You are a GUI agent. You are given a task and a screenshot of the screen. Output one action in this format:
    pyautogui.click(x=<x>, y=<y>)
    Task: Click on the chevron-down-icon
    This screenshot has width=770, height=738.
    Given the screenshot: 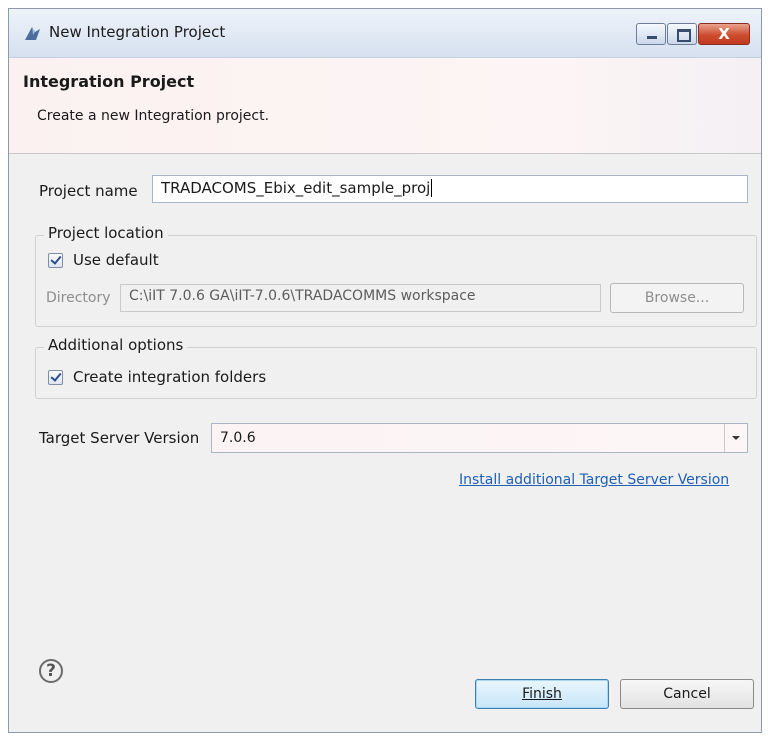 What is the action you would take?
    pyautogui.click(x=735, y=438)
    